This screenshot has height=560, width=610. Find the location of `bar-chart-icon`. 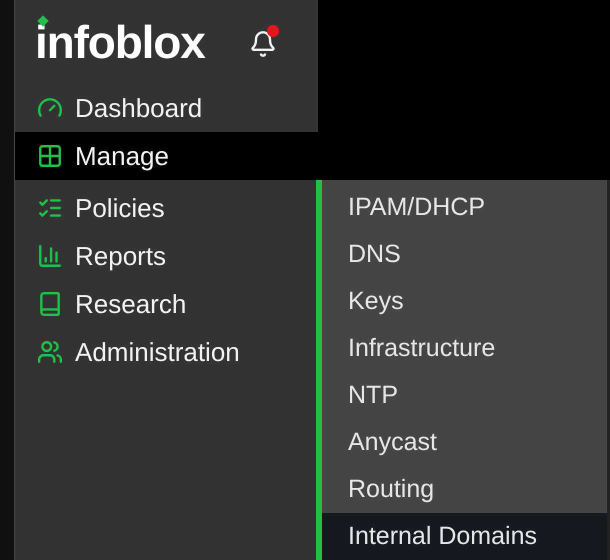

bar-chart-icon is located at coordinates (50, 256).